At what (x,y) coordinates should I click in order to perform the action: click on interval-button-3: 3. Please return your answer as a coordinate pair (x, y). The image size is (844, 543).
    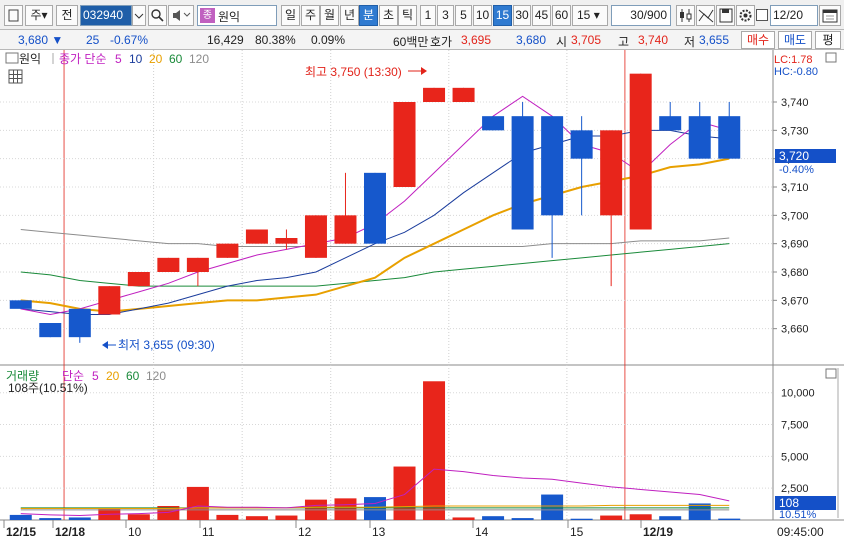
    Looking at the image, I should click on (445, 15).